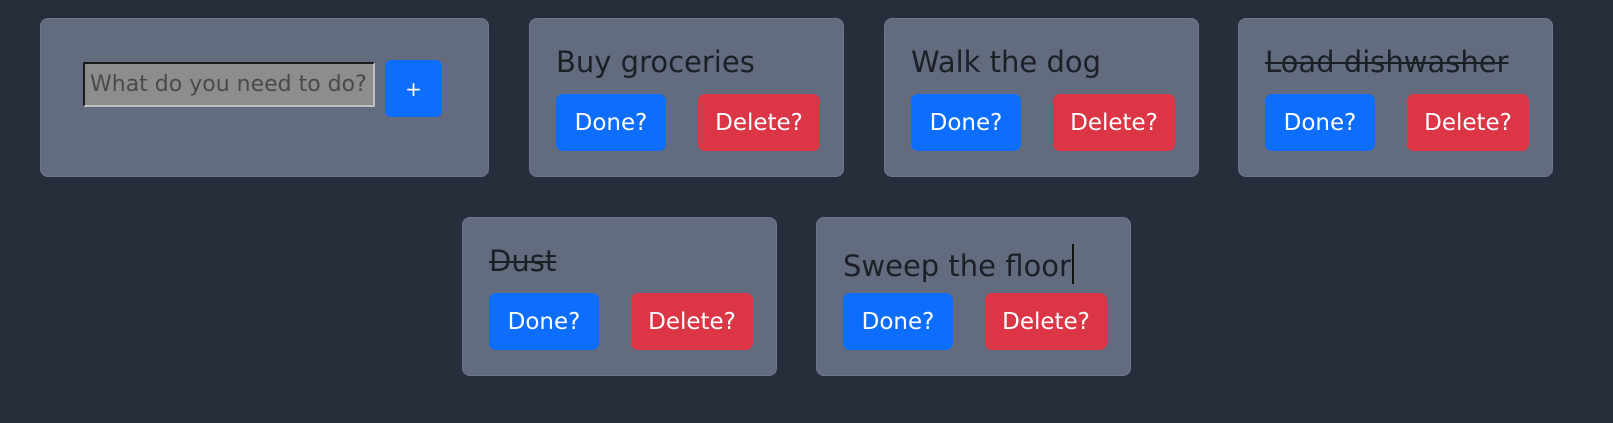 The height and width of the screenshot is (423, 1613). I want to click on todo-title: Load dishwasher, so click(1387, 62).